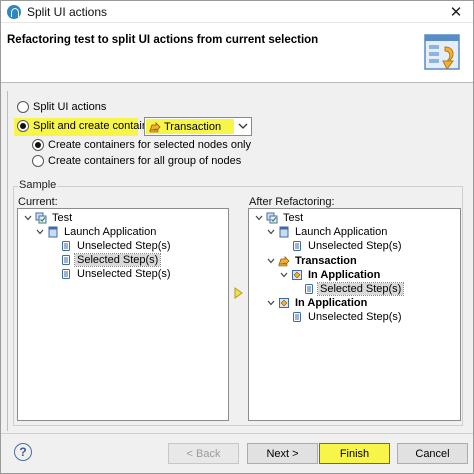 The image size is (474, 474). Describe the element at coordinates (292, 202) in the screenshot. I see `after-refactoring-label: After Refactoring:` at that location.